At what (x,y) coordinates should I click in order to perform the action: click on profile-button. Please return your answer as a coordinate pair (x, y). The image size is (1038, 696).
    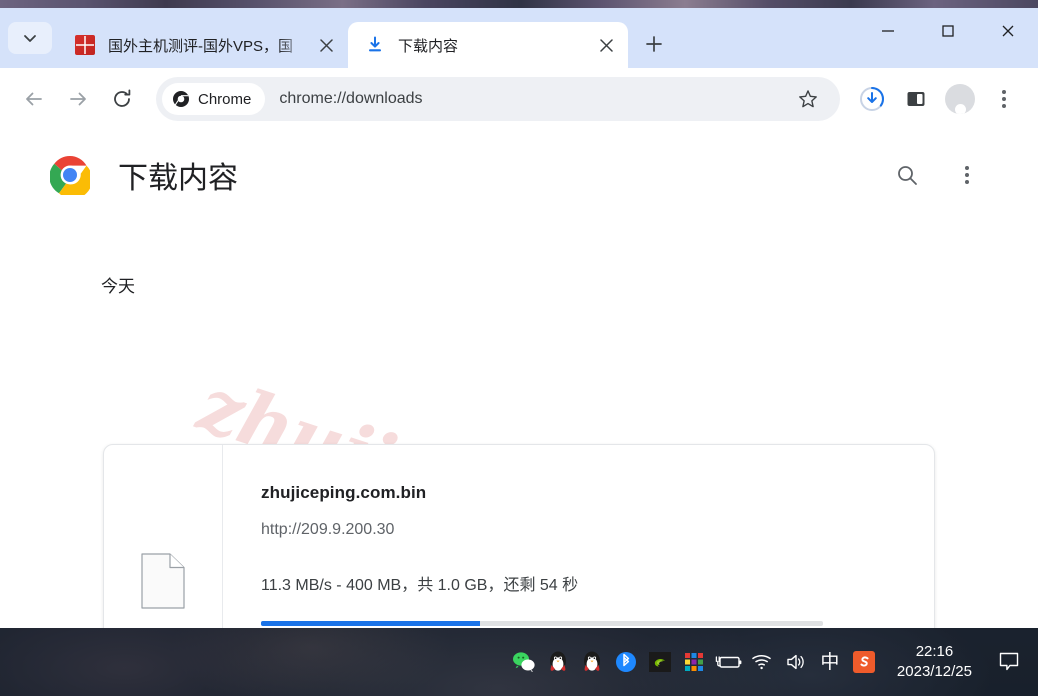
    Looking at the image, I should click on (960, 99).